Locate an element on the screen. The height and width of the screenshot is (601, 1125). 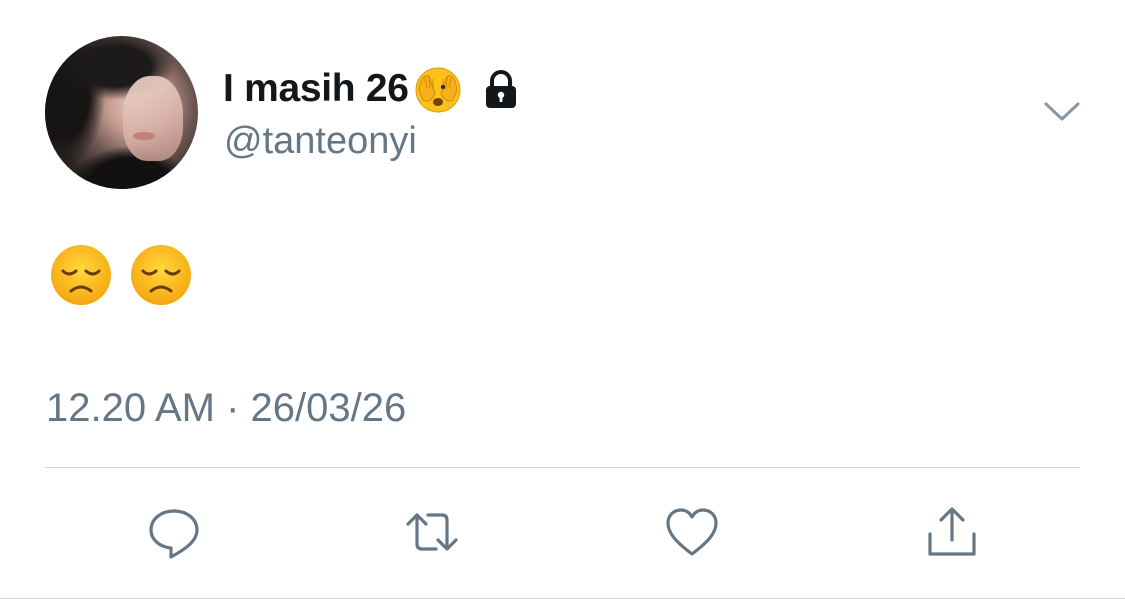
heart-icon is located at coordinates (692, 532).